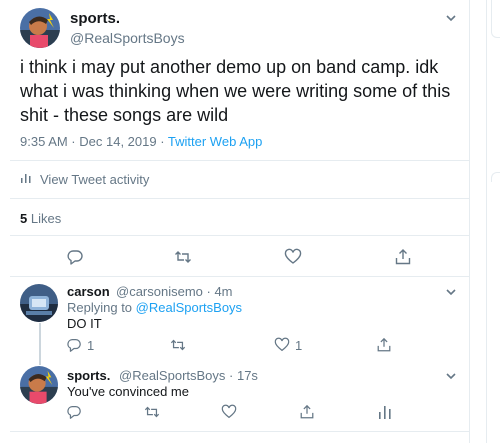 The image size is (500, 443). Describe the element at coordinates (88, 291) in the screenshot. I see `reply-author-name: carson` at that location.